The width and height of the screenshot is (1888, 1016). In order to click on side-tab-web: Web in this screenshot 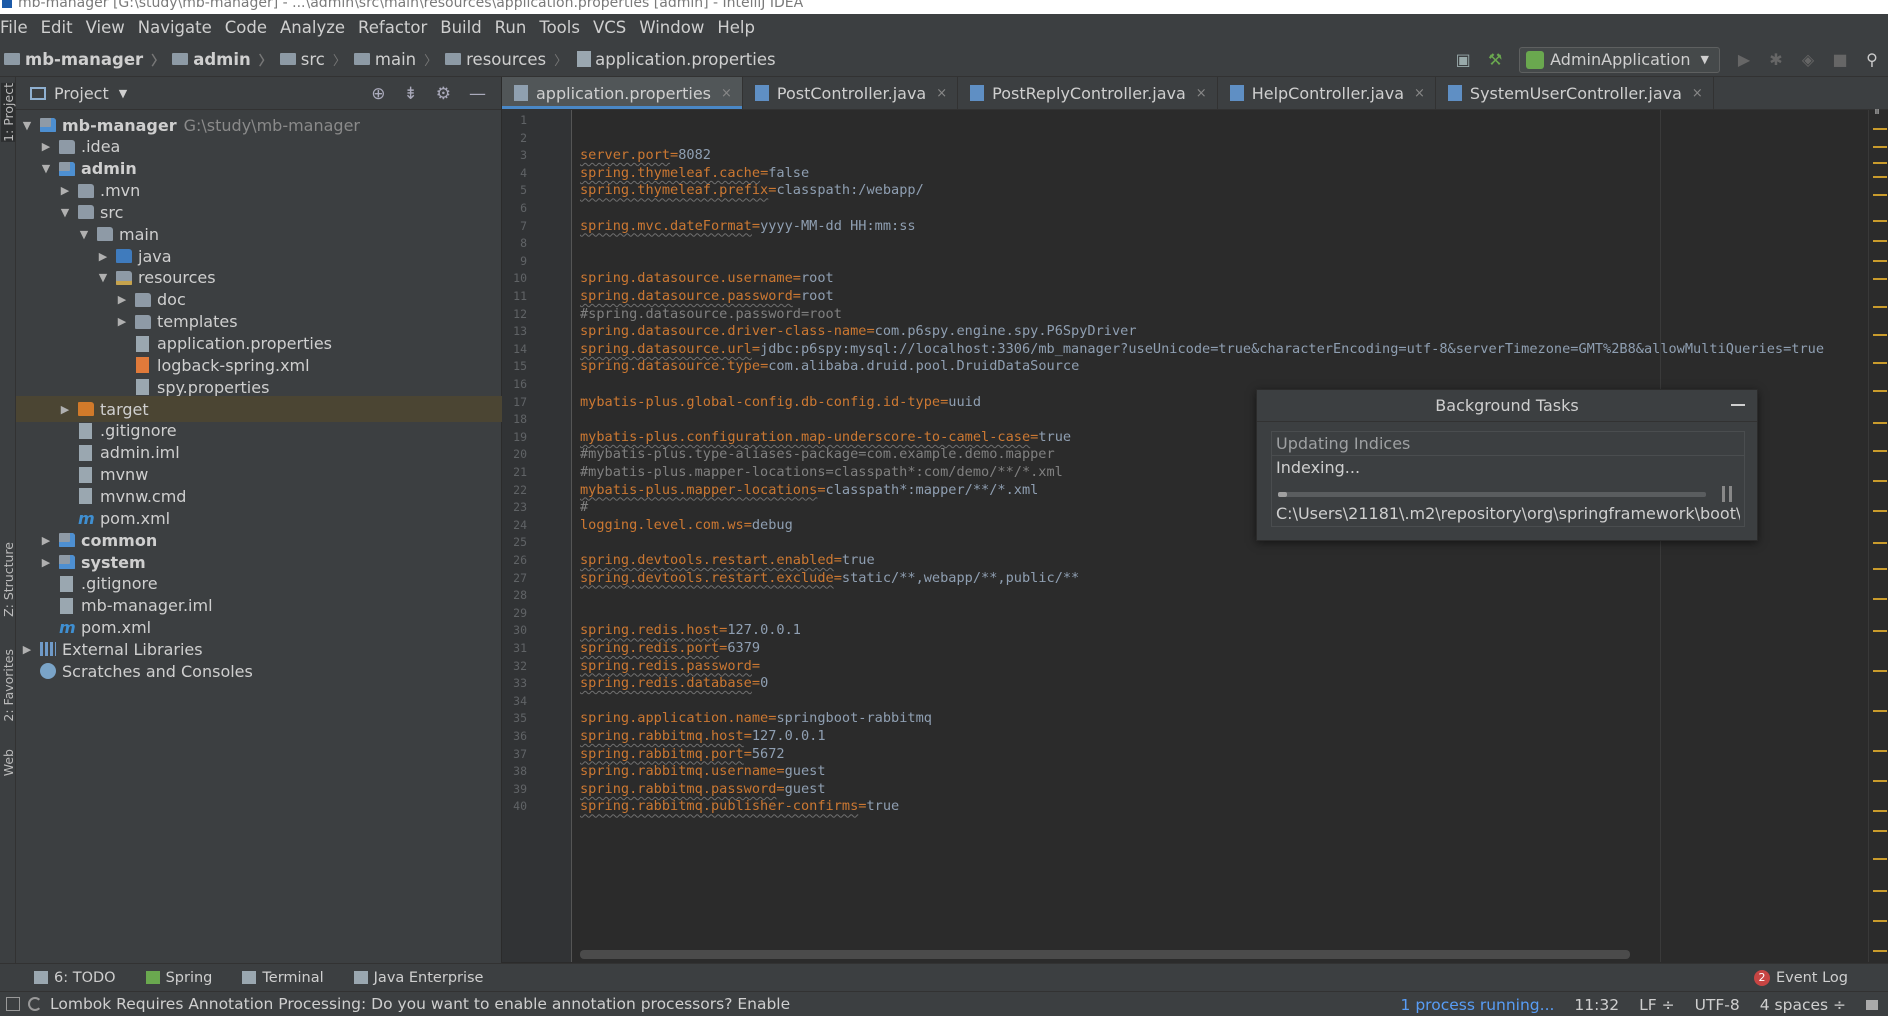, I will do `click(8, 762)`.